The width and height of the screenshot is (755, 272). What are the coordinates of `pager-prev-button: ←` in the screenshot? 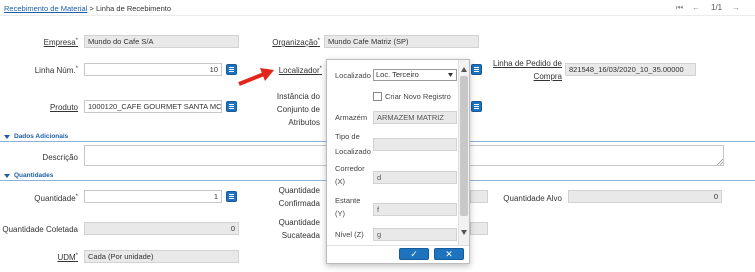 It's located at (696, 7).